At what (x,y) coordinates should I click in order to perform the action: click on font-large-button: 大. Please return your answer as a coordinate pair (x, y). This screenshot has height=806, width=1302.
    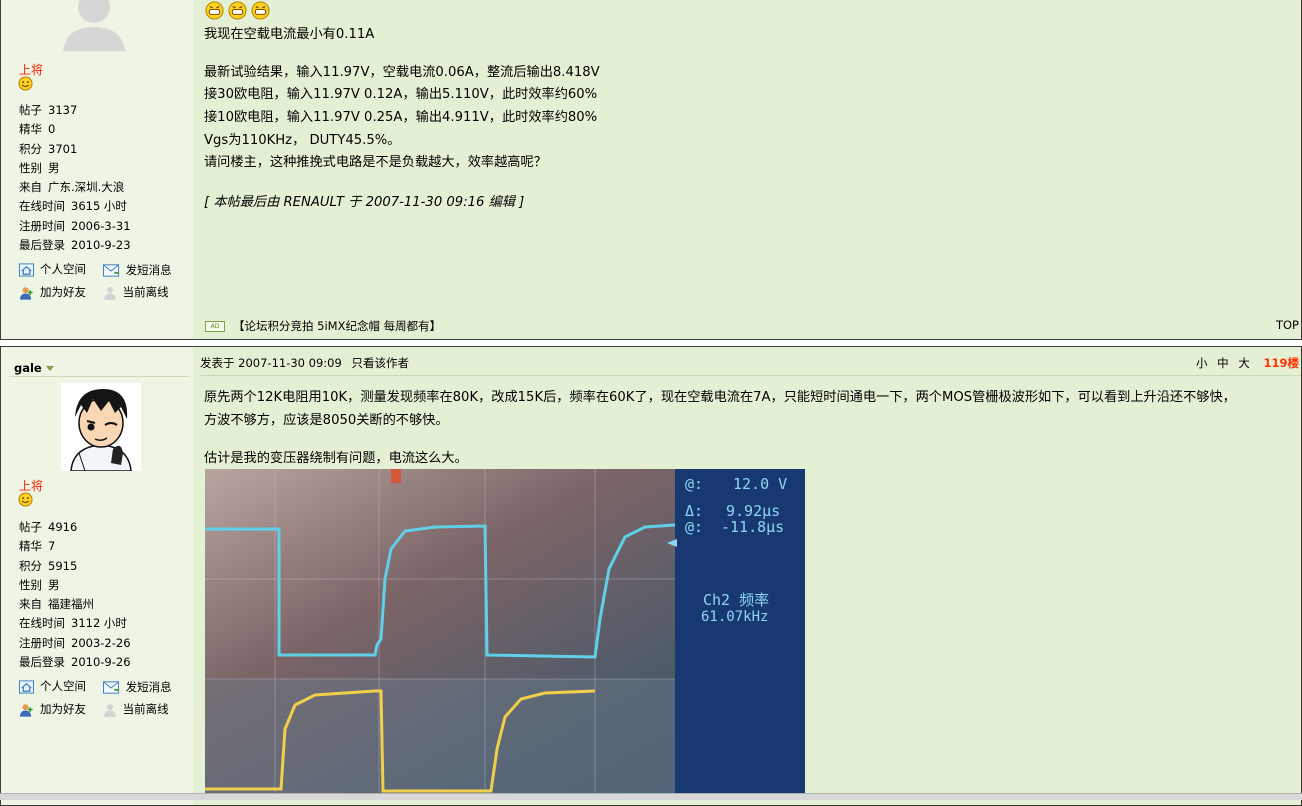
    Looking at the image, I should click on (1244, 363).